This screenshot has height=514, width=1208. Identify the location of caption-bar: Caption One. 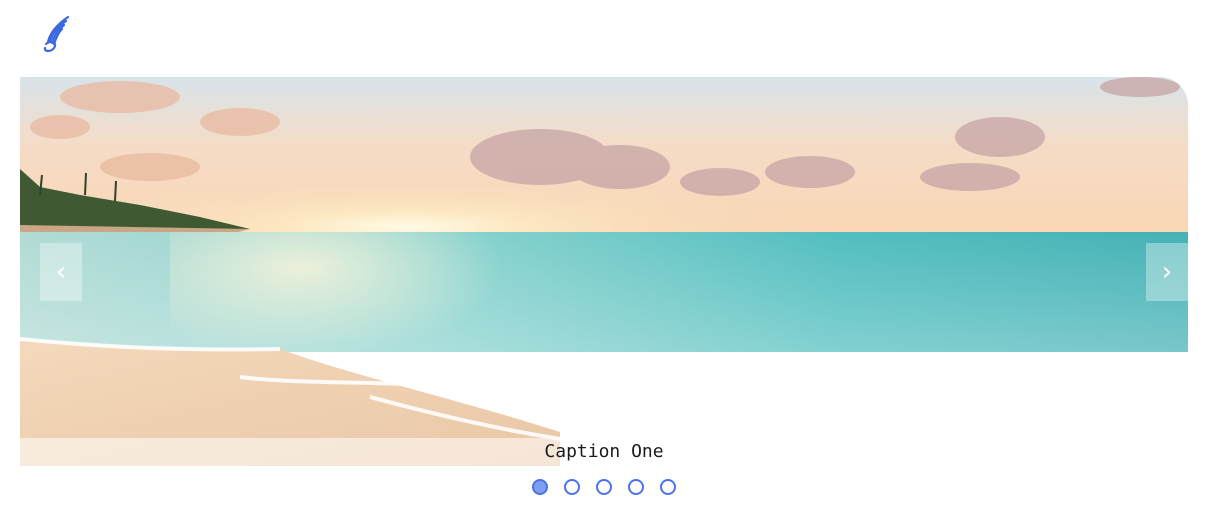
(604, 452).